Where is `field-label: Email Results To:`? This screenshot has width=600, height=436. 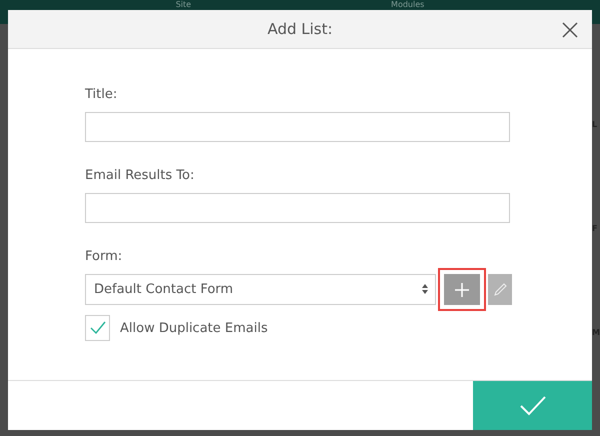 field-label: Email Results To: is located at coordinates (140, 175).